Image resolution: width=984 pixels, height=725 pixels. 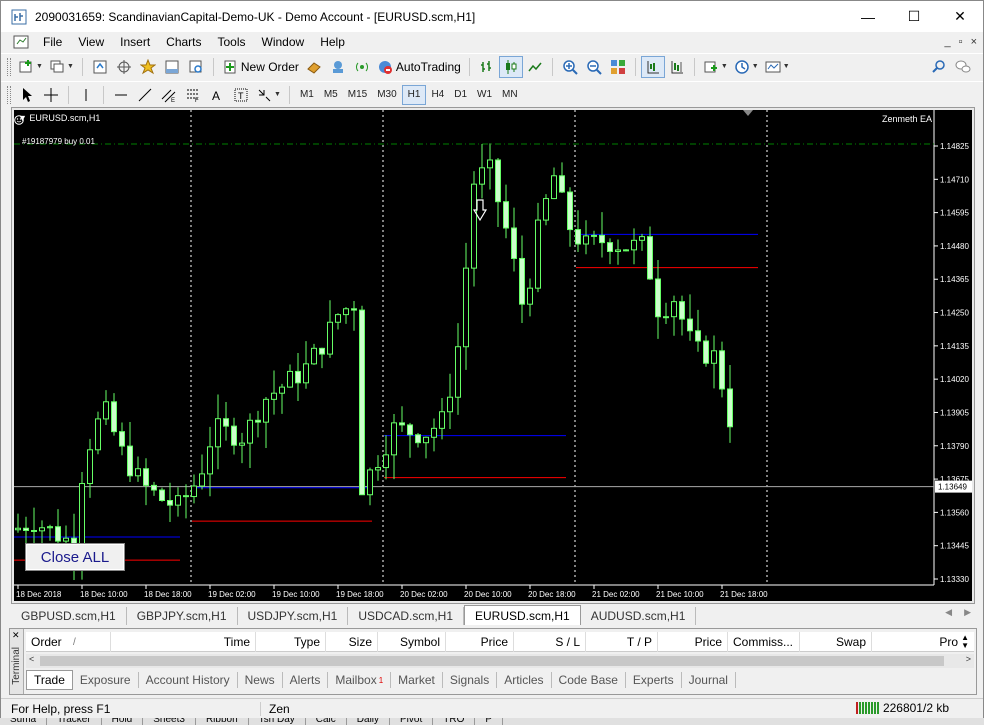 What do you see at coordinates (487, 67) in the screenshot?
I see `bar-chart-button` at bounding box center [487, 67].